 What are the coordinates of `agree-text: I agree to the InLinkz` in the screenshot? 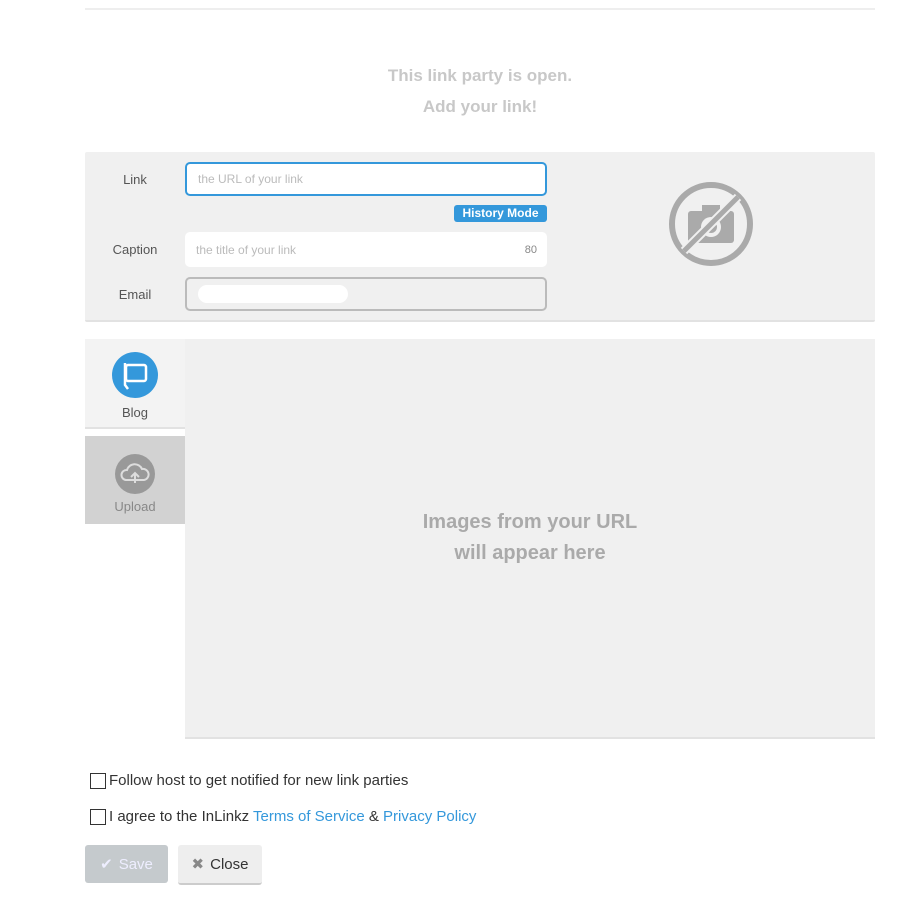 It's located at (181, 816).